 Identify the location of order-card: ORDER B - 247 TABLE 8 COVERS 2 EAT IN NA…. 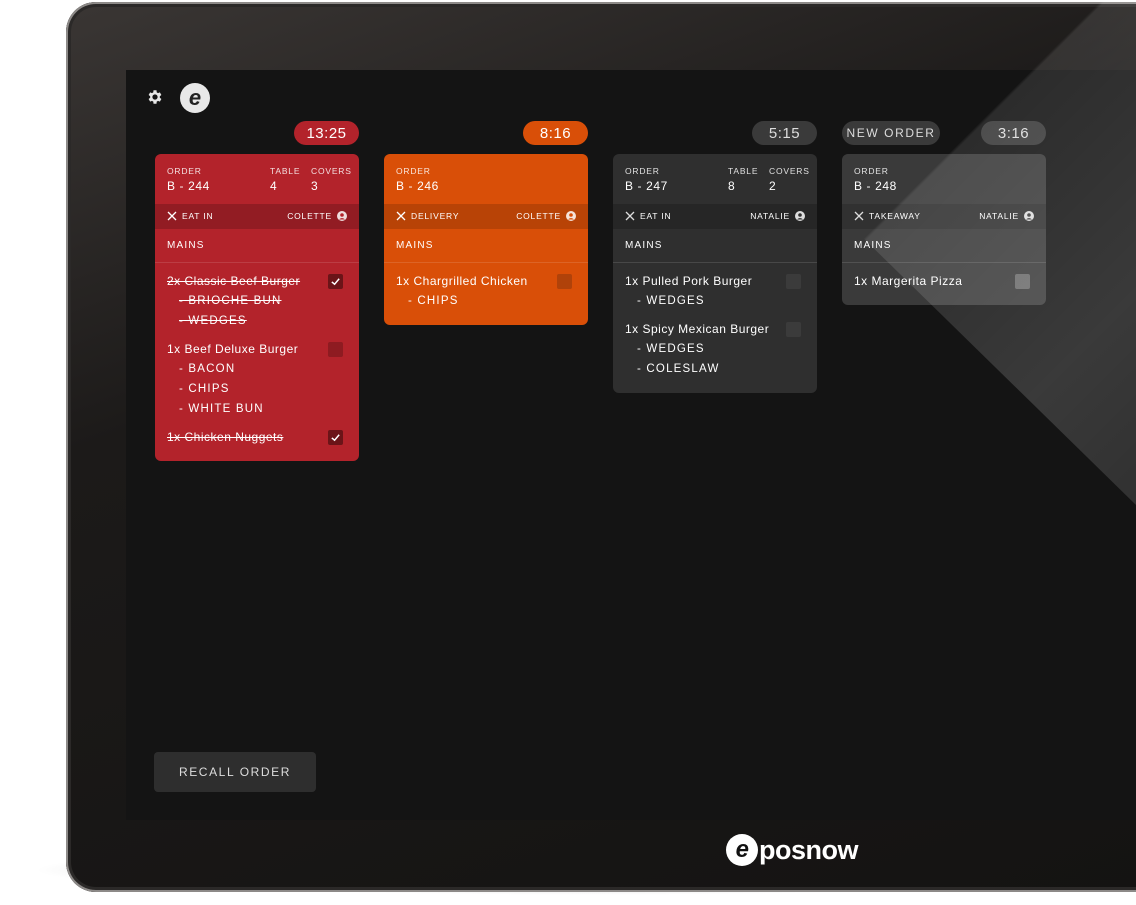
(715, 273).